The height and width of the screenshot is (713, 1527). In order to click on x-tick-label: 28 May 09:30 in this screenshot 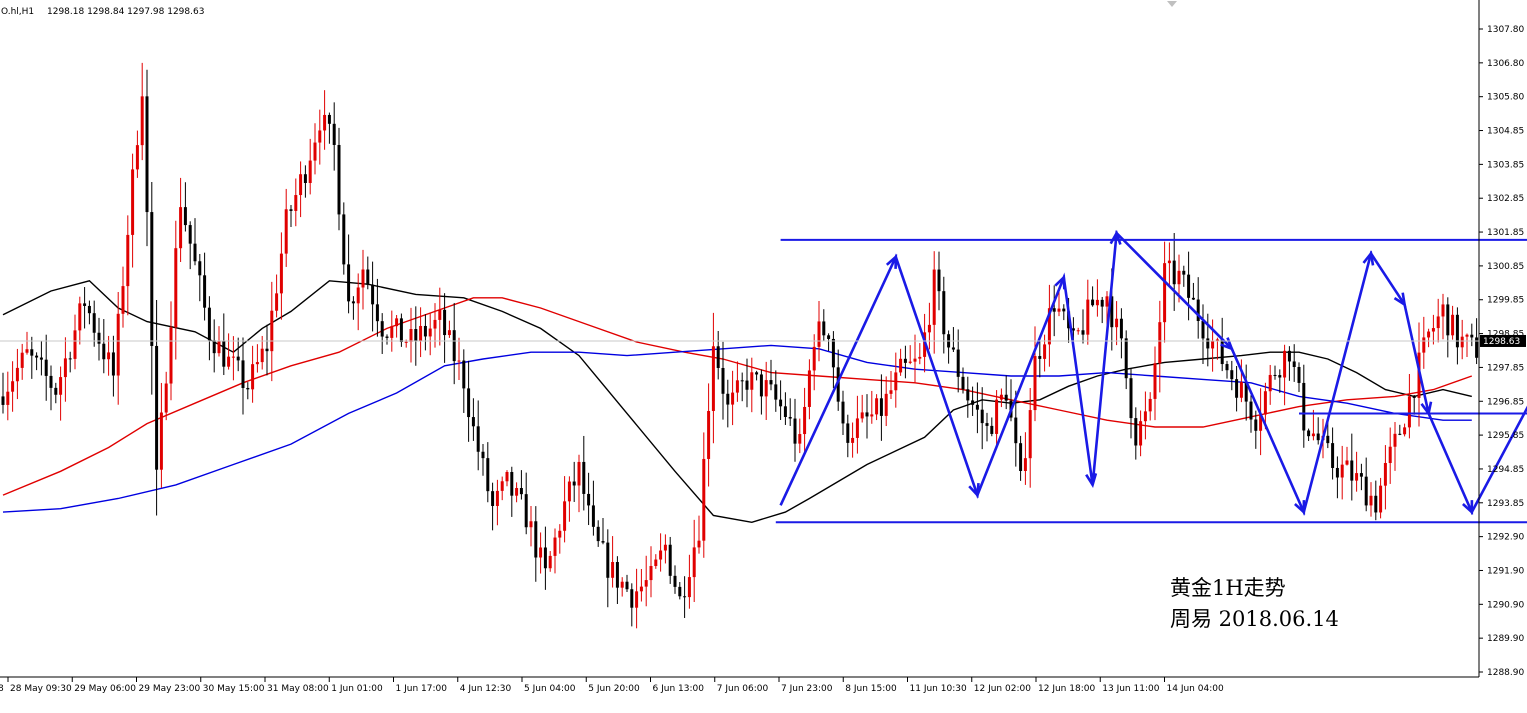, I will do `click(41, 689)`.